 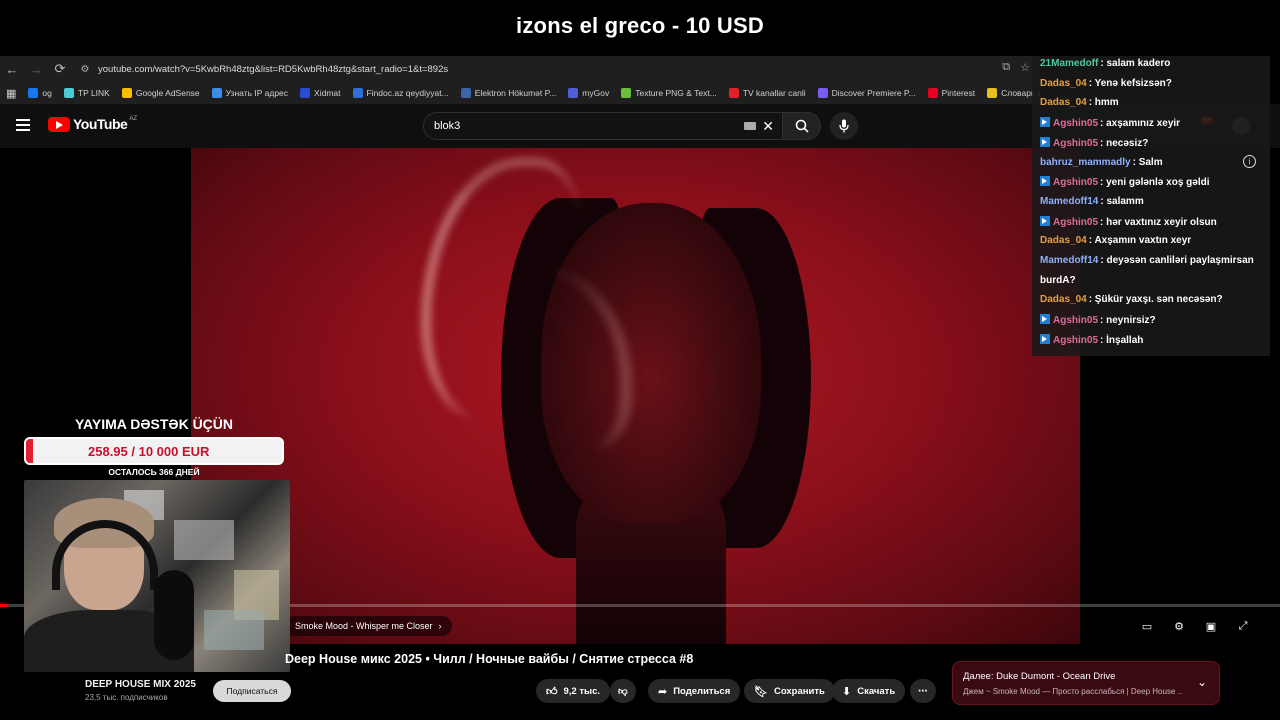 What do you see at coordinates (573, 691) in the screenshot?
I see `like-button: 👍︎ 9,2 тыс.` at bounding box center [573, 691].